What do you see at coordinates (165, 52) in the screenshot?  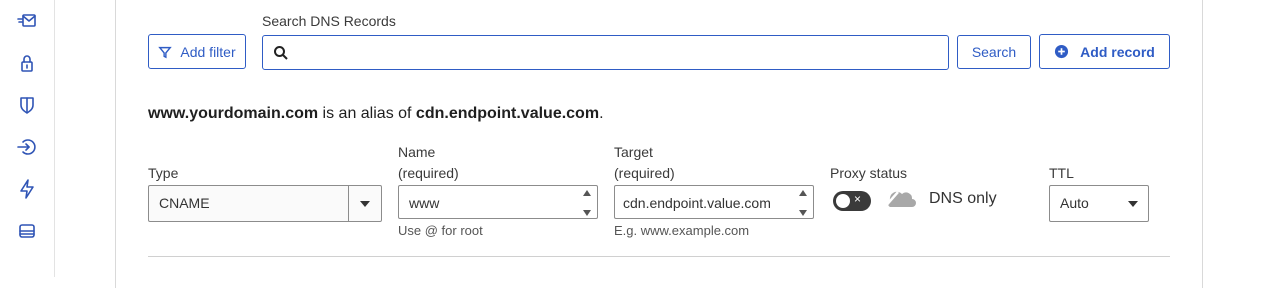 I see `filter-icon` at bounding box center [165, 52].